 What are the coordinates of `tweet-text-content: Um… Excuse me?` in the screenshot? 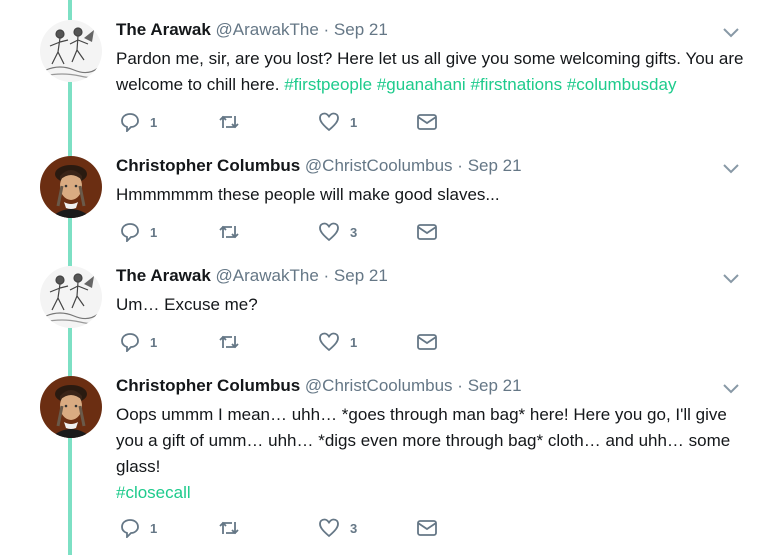 It's located at (187, 304).